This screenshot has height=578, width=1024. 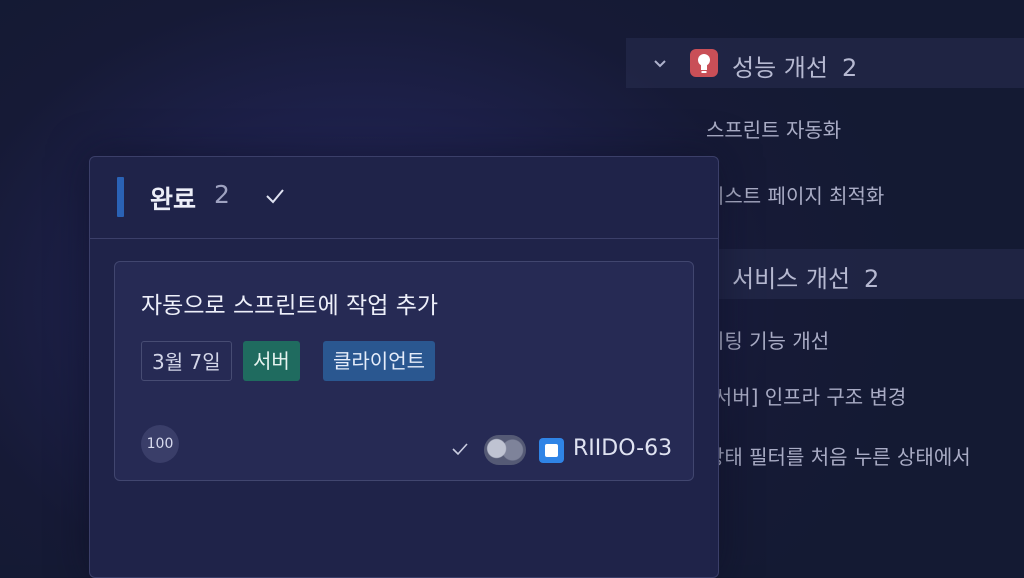 What do you see at coordinates (379, 361) in the screenshot?
I see `label-chip-client: 클라이언트` at bounding box center [379, 361].